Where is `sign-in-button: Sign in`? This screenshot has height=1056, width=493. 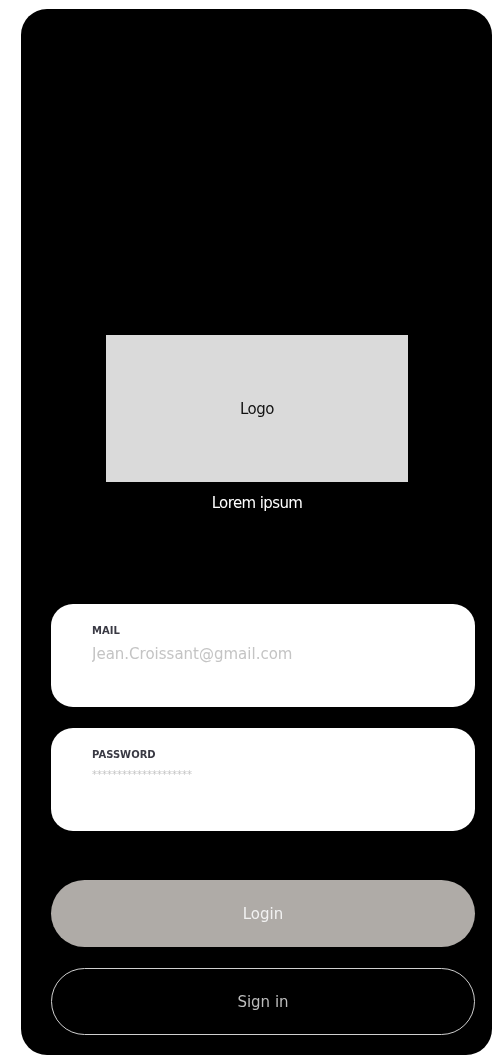 sign-in-button: Sign in is located at coordinates (263, 1001).